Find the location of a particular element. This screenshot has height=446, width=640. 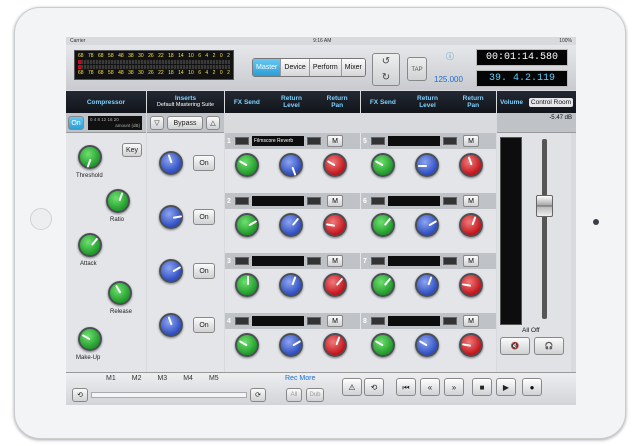

release-knob is located at coordinates (120, 293).